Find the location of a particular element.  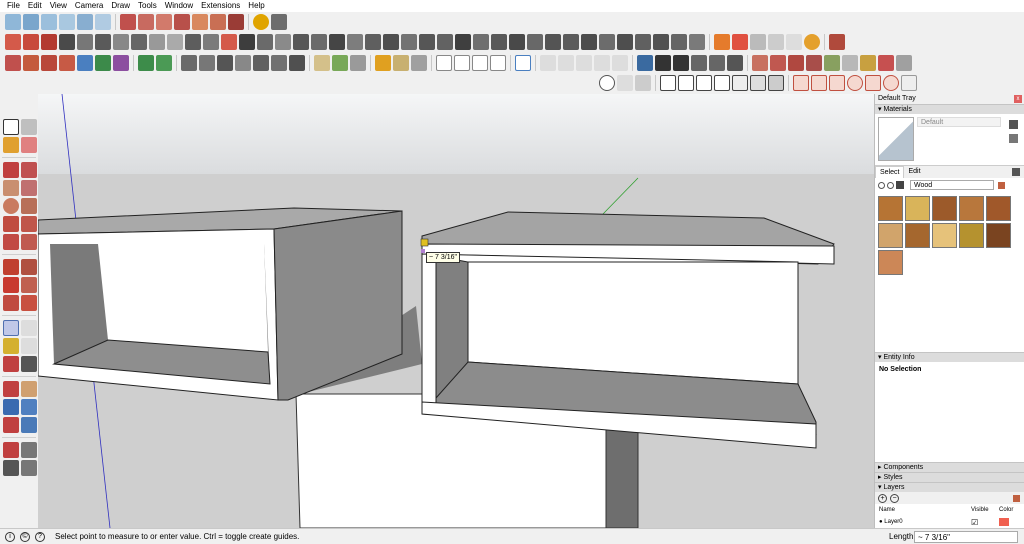

component-c-icon is located at coordinates (225, 63).